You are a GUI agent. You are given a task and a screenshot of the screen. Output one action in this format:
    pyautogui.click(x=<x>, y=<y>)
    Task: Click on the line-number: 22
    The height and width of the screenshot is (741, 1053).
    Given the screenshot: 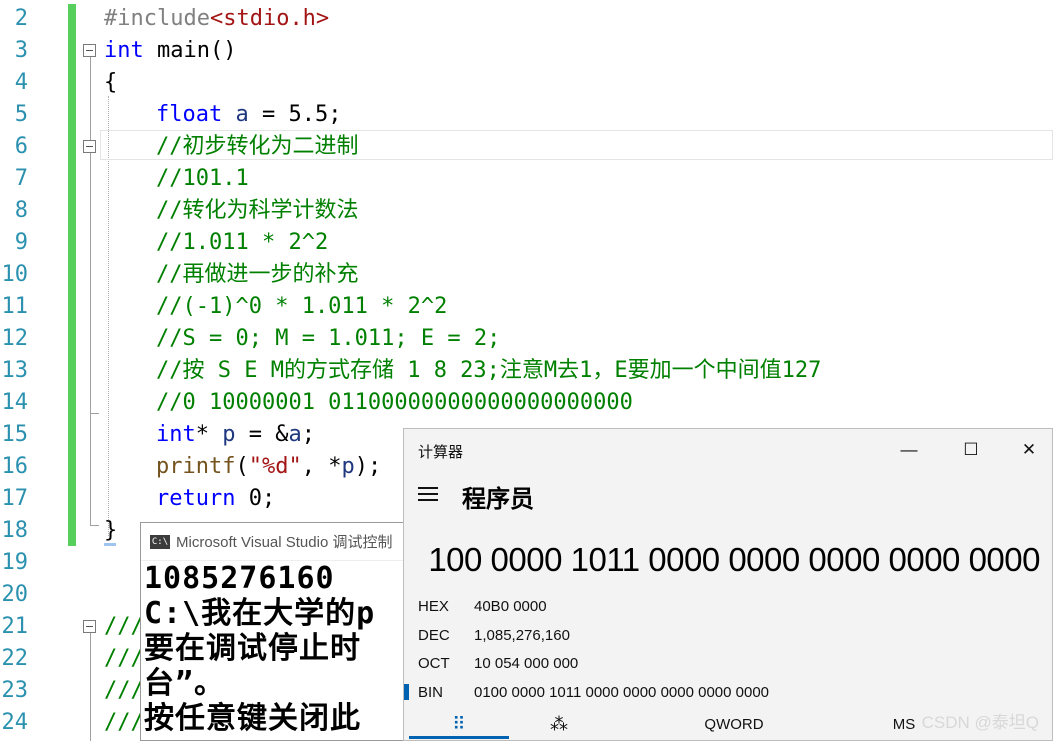 What is the action you would take?
    pyautogui.click(x=15, y=658)
    